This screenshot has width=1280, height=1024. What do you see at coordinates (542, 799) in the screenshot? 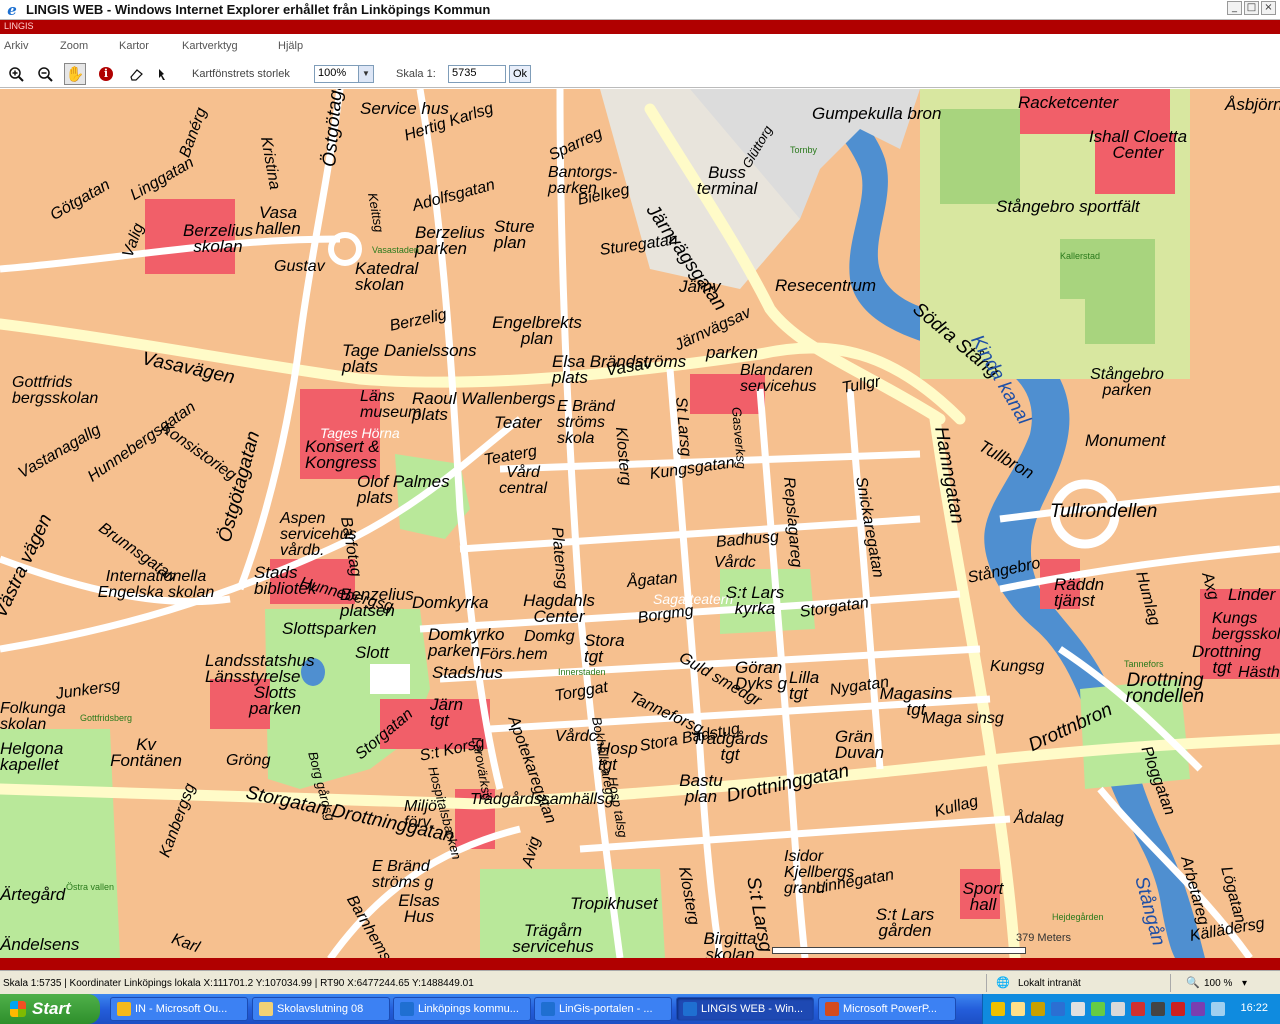
I see `label-tradgardssamhallsg: Trädgårdssamhällsg` at bounding box center [542, 799].